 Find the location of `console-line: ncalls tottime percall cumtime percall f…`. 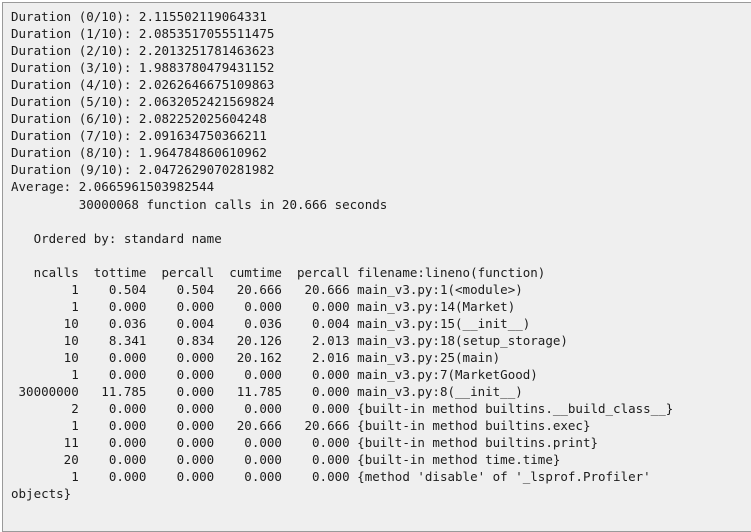

console-line: ncalls tottime percall cumtime percall f… is located at coordinates (278, 272).